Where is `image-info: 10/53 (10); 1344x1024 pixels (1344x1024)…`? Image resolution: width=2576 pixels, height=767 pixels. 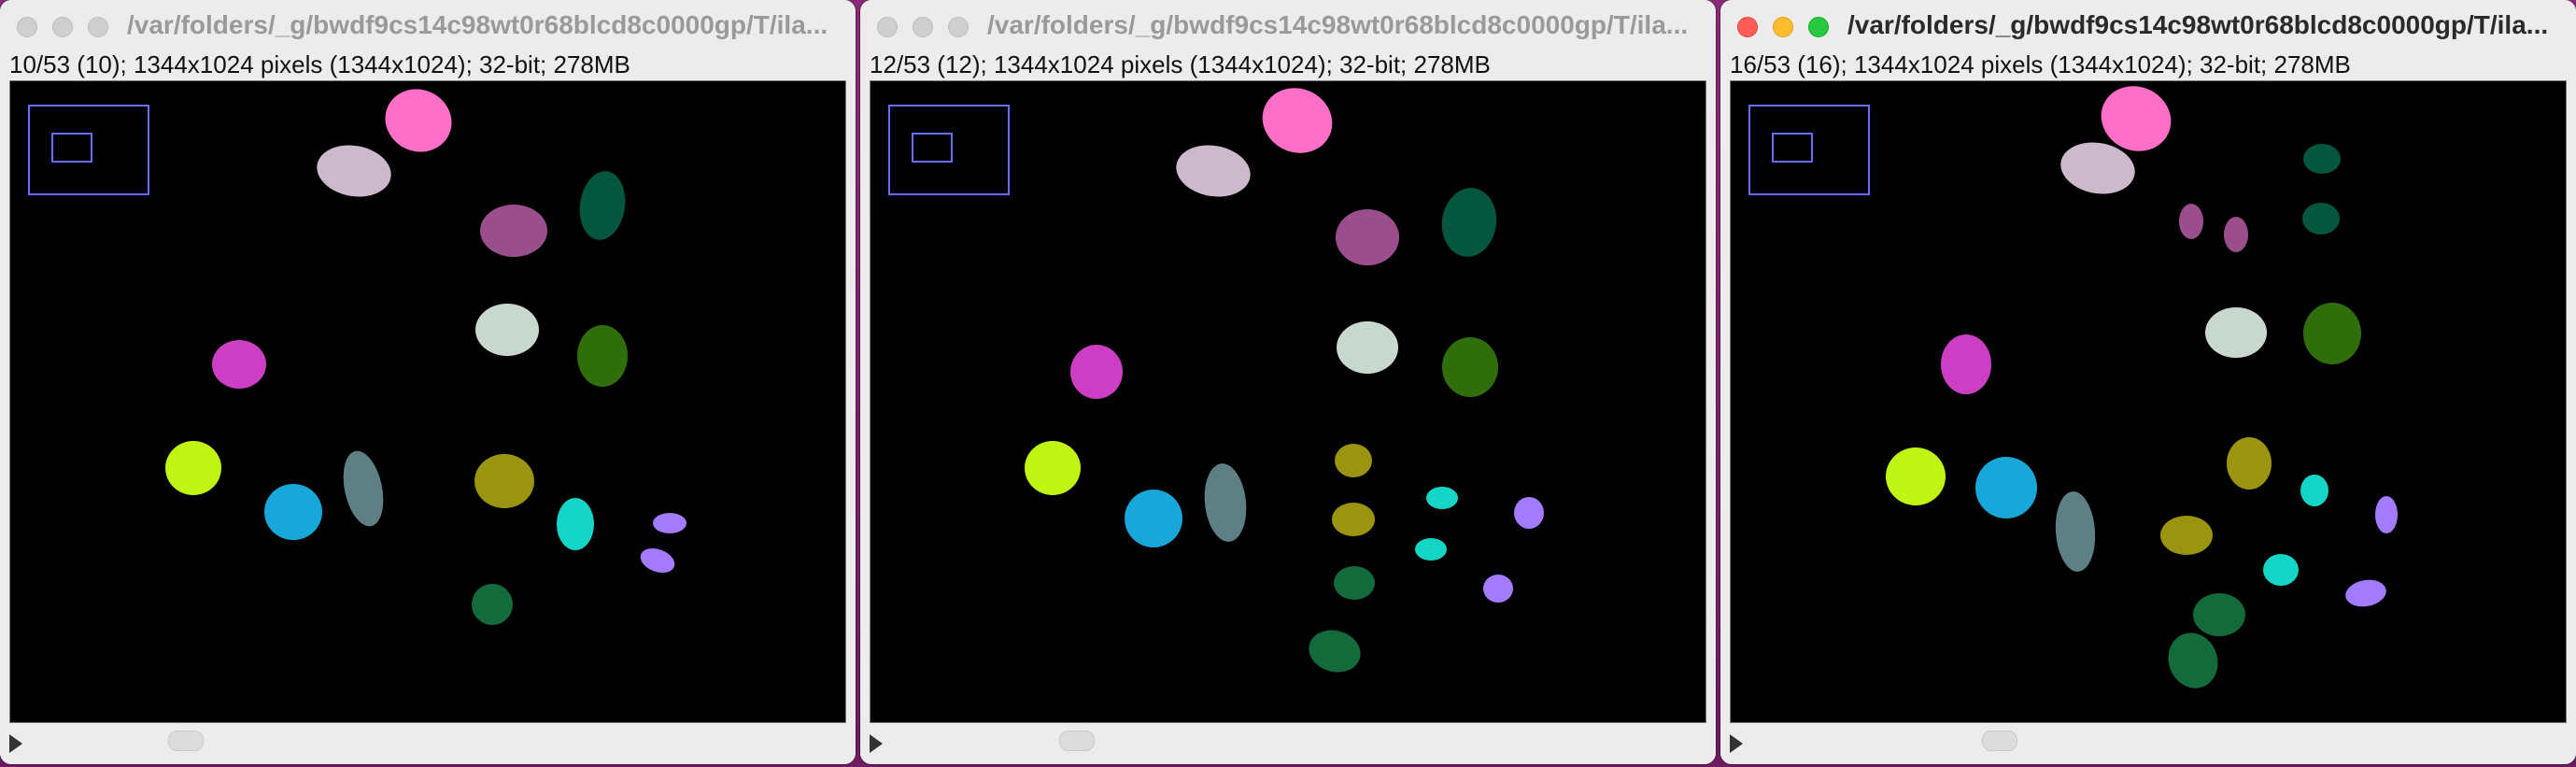
image-info: 10/53 (10); 1344x1024 pixels (1344x1024)… is located at coordinates (319, 64).